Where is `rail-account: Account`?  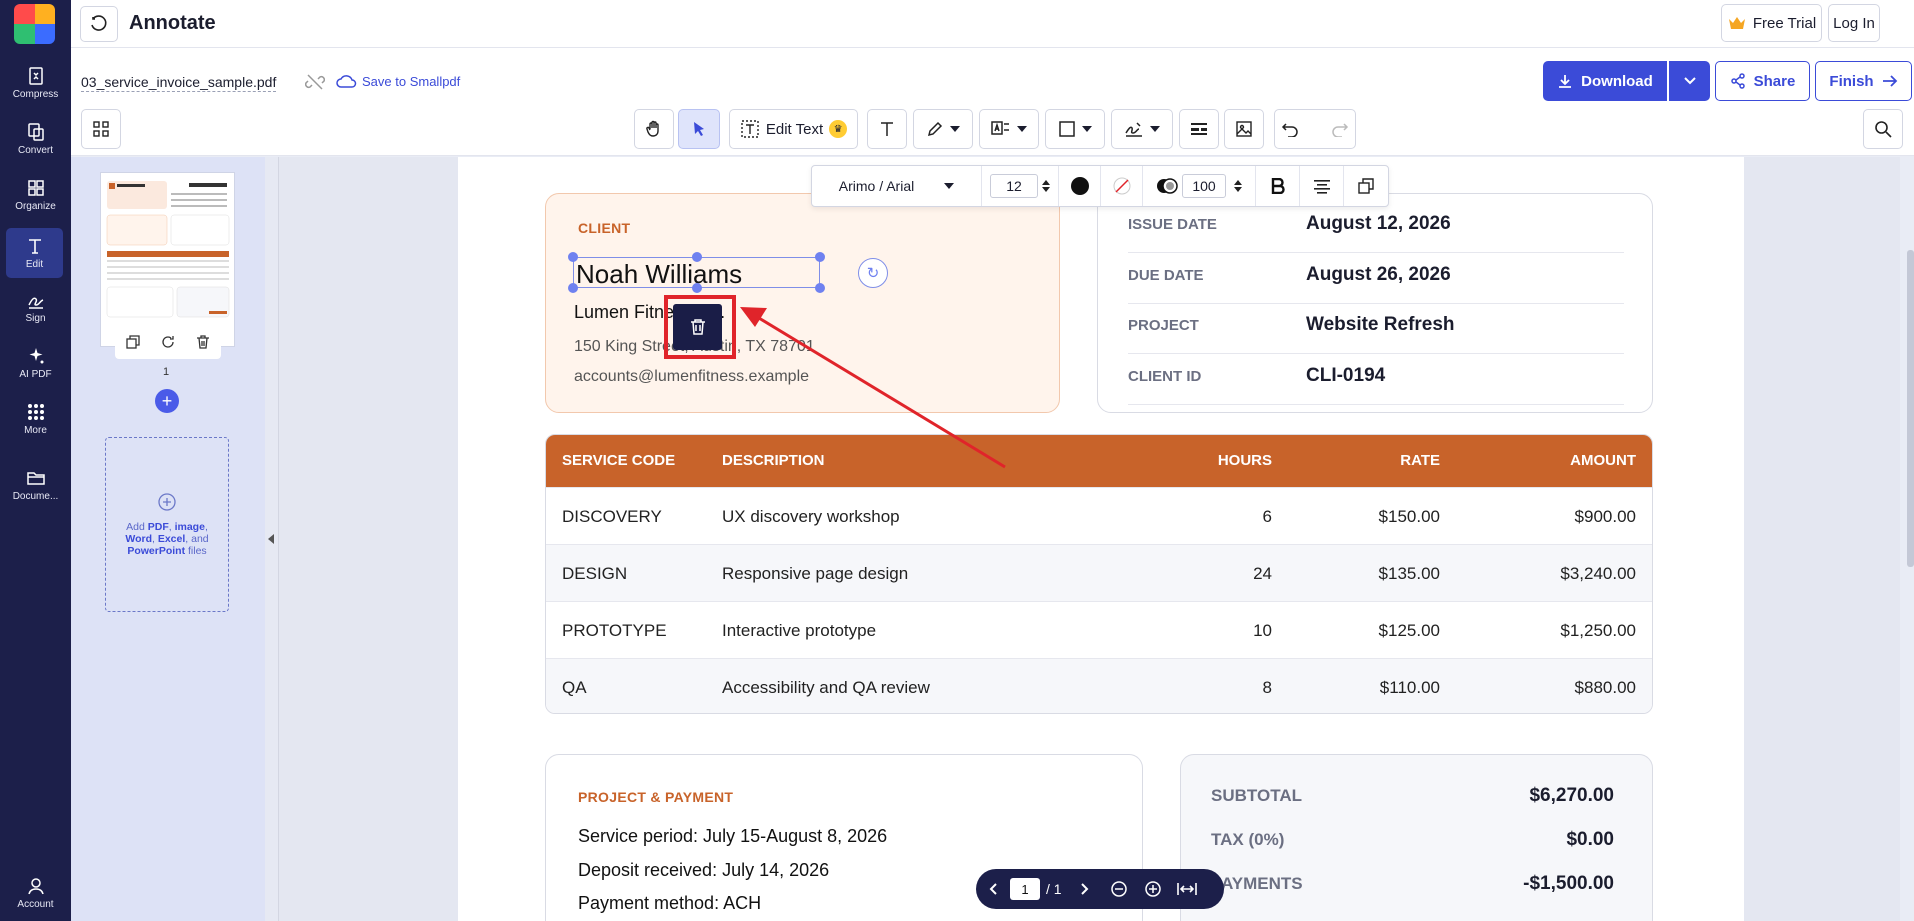
rail-account: Account is located at coordinates (35, 893).